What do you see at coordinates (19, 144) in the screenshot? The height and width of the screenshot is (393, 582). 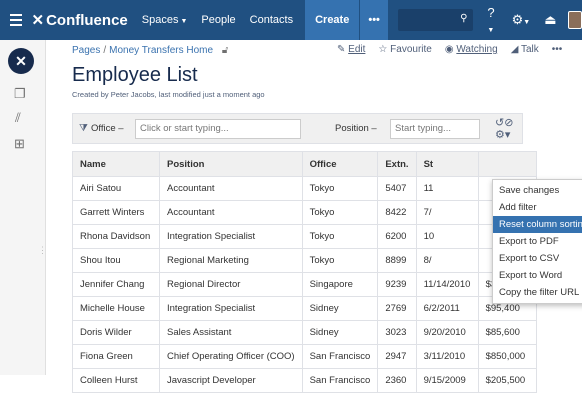 I see `page-tree-icon: ⊞` at bounding box center [19, 144].